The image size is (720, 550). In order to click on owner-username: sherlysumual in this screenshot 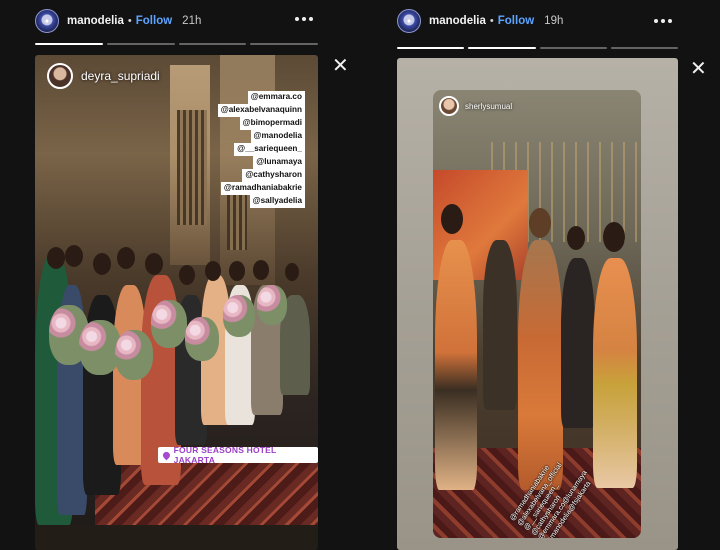, I will do `click(489, 106)`.